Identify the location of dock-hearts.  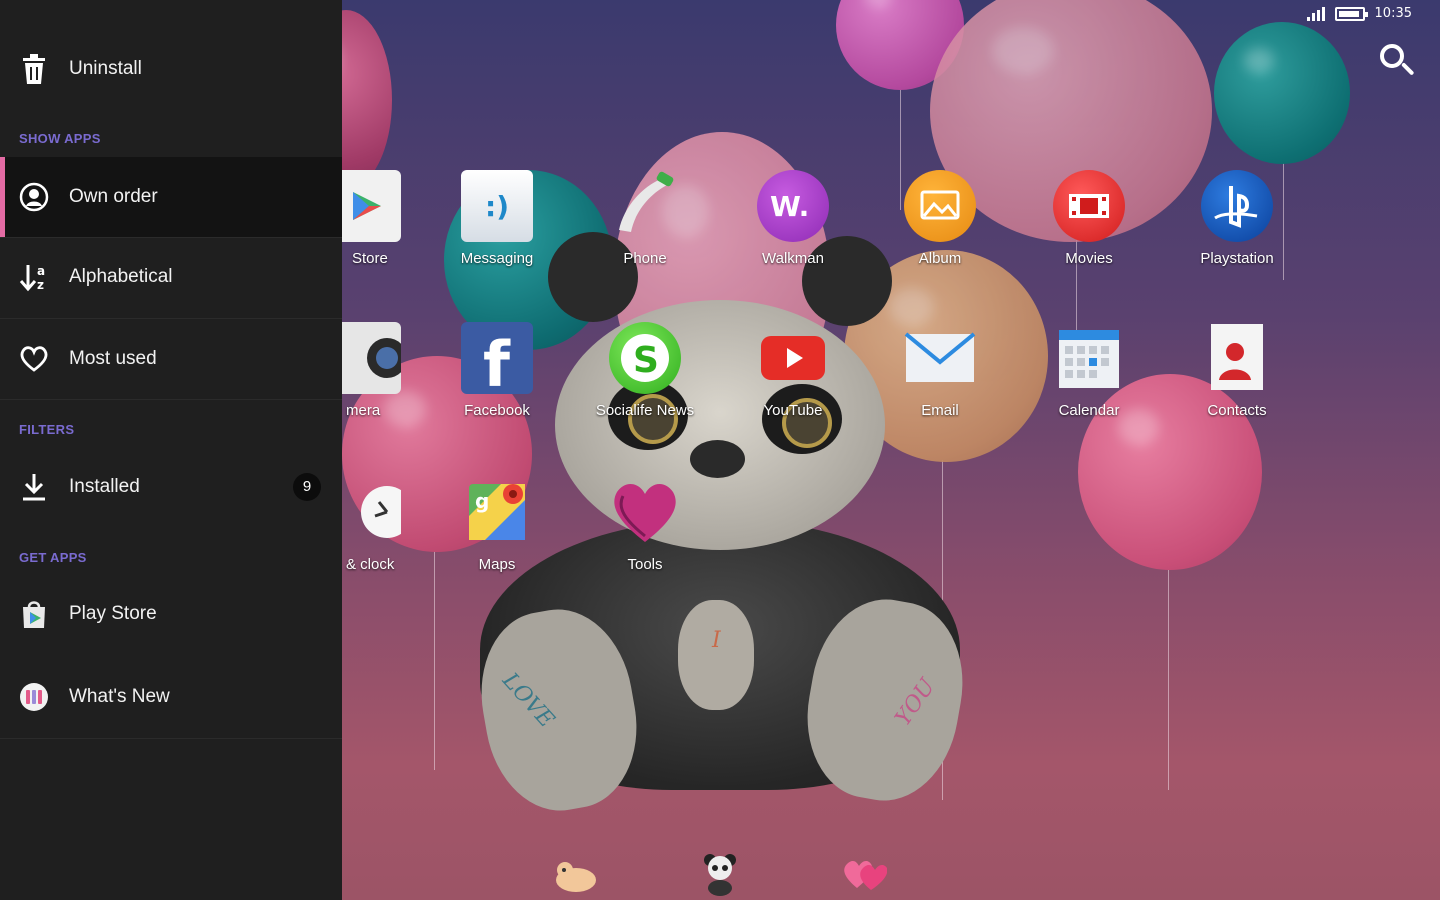
(864, 873).